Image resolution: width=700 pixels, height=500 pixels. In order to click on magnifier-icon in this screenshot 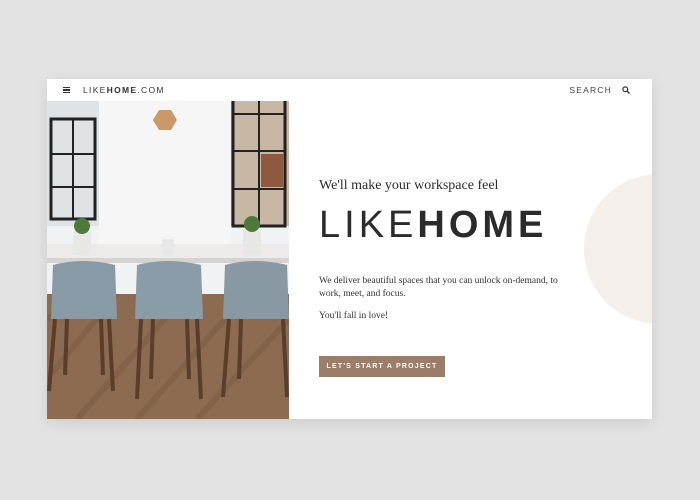, I will do `click(626, 90)`.